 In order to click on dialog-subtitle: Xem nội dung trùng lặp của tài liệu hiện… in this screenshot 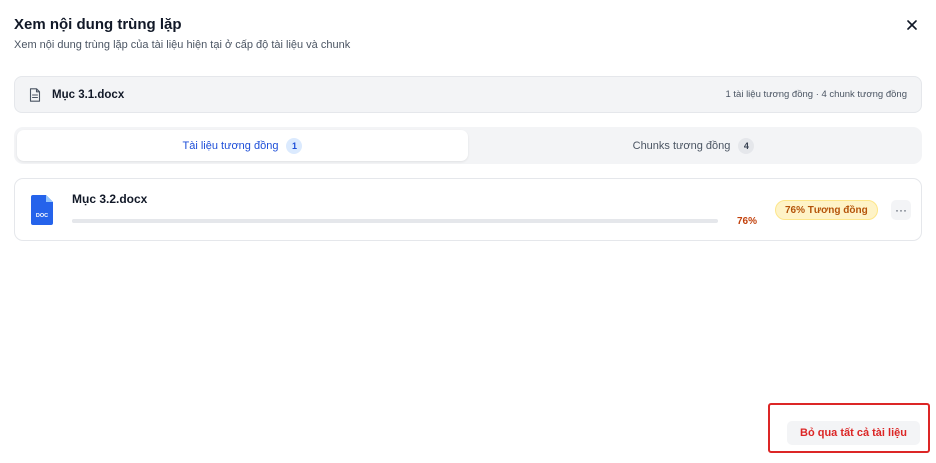, I will do `click(182, 45)`.